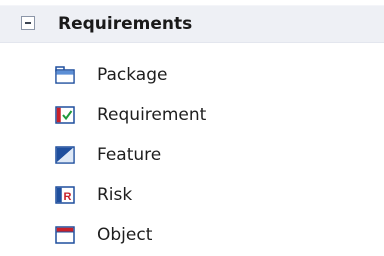  What do you see at coordinates (115, 195) in the screenshot?
I see `tool-label: Risk` at bounding box center [115, 195].